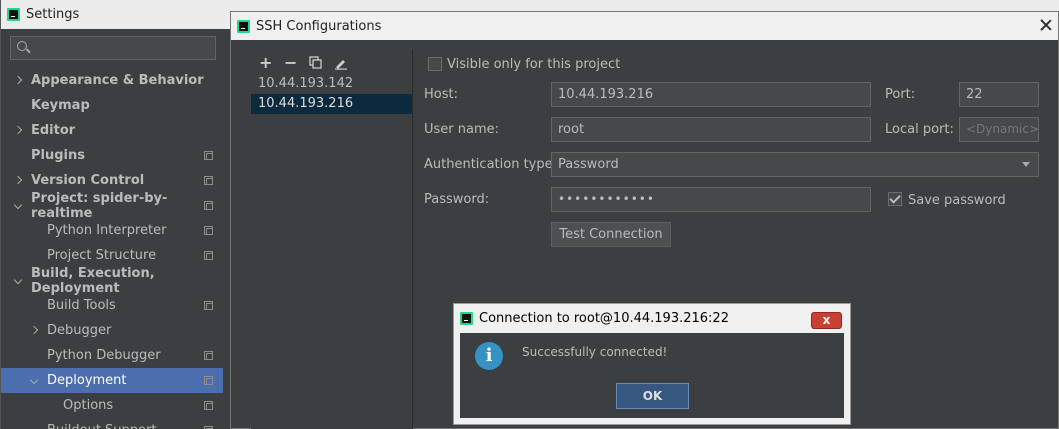 The height and width of the screenshot is (429, 1059). Describe the element at coordinates (711, 199) in the screenshot. I see `password-field: ••••••••••••` at that location.